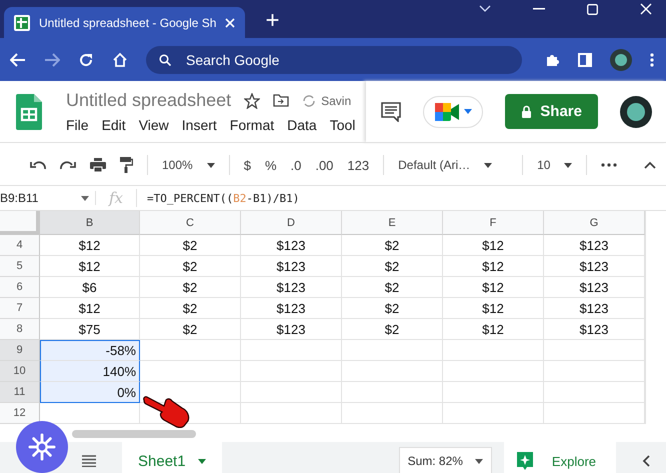 The width and height of the screenshot is (666, 473). What do you see at coordinates (42, 447) in the screenshot?
I see `floating-action-button` at bounding box center [42, 447].